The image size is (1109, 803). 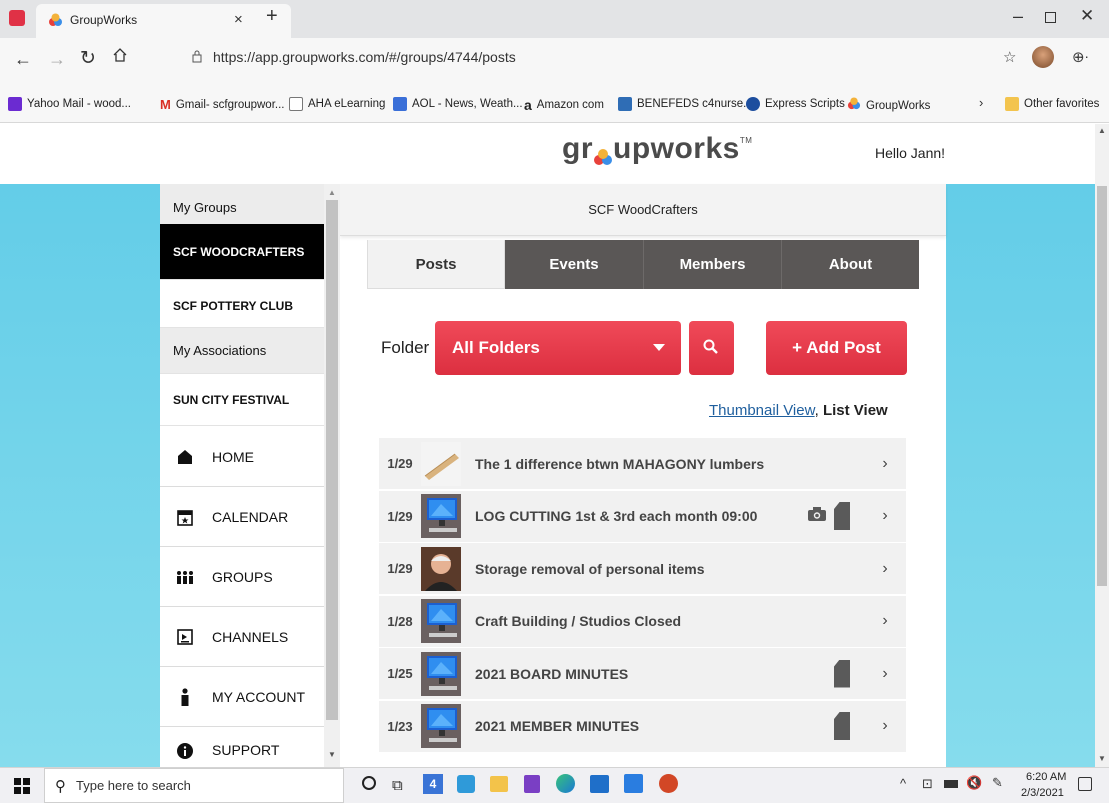 What do you see at coordinates (433, 784) in the screenshot?
I see `calendar-app-icon: 4` at bounding box center [433, 784].